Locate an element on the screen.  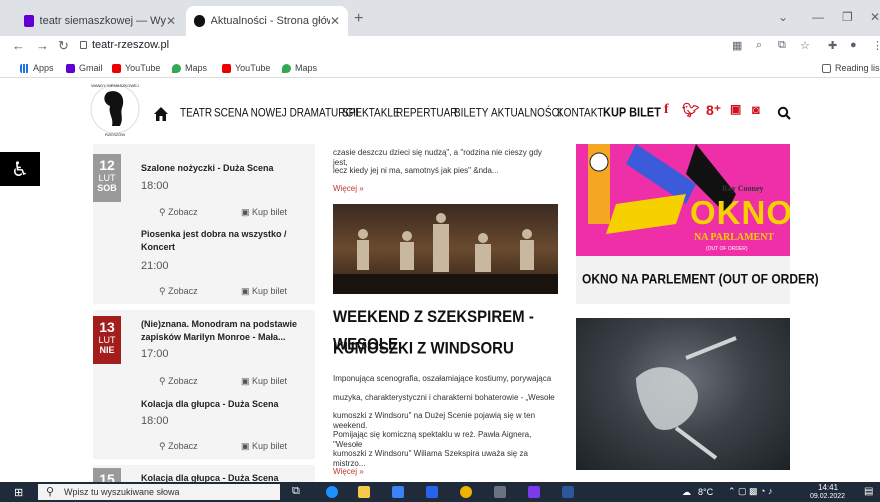
extensions-icon: ✚ is located at coordinates (832, 45).